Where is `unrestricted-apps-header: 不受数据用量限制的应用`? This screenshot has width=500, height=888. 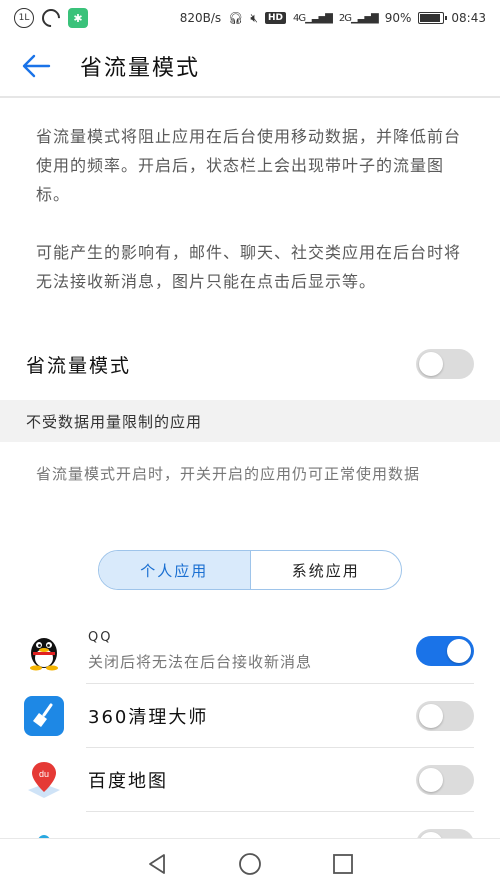
unrestricted-apps-header: 不受数据用量限制的应用 is located at coordinates (250, 421).